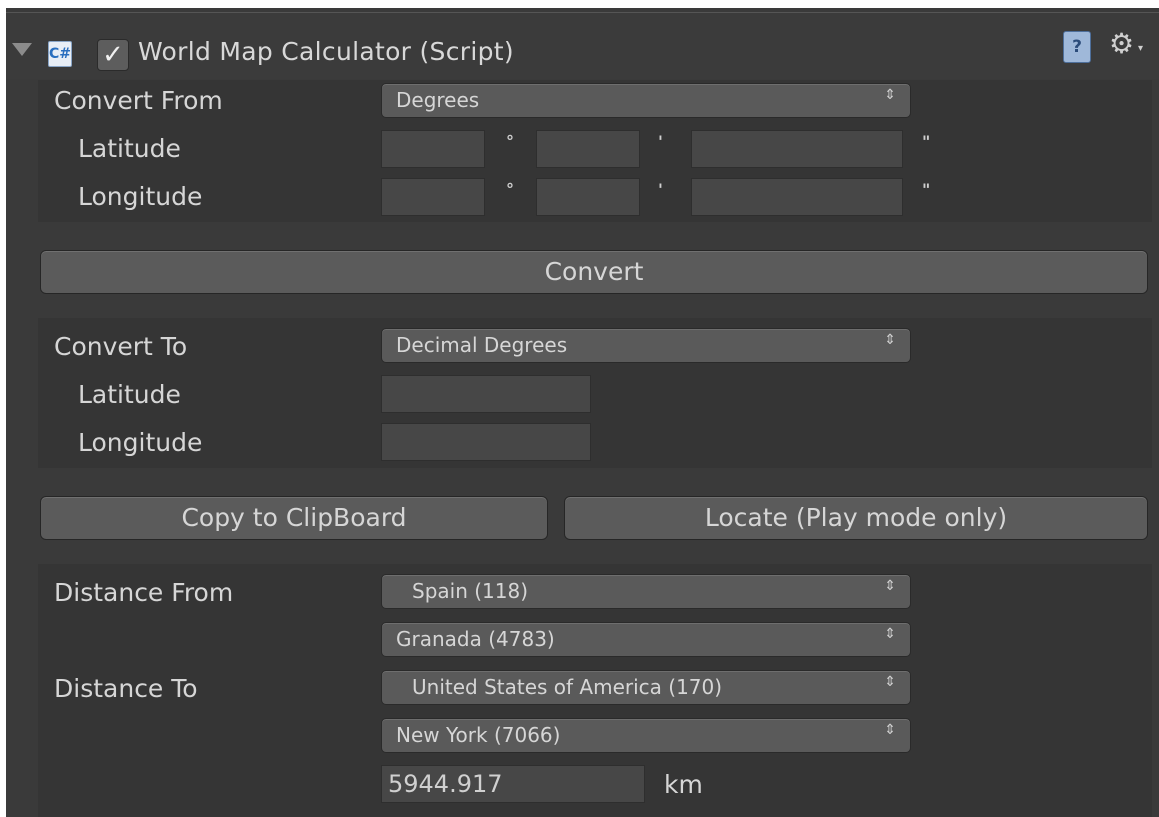 This screenshot has width=1159, height=817. Describe the element at coordinates (486, 442) in the screenshot. I see `result-longitude-field` at that location.